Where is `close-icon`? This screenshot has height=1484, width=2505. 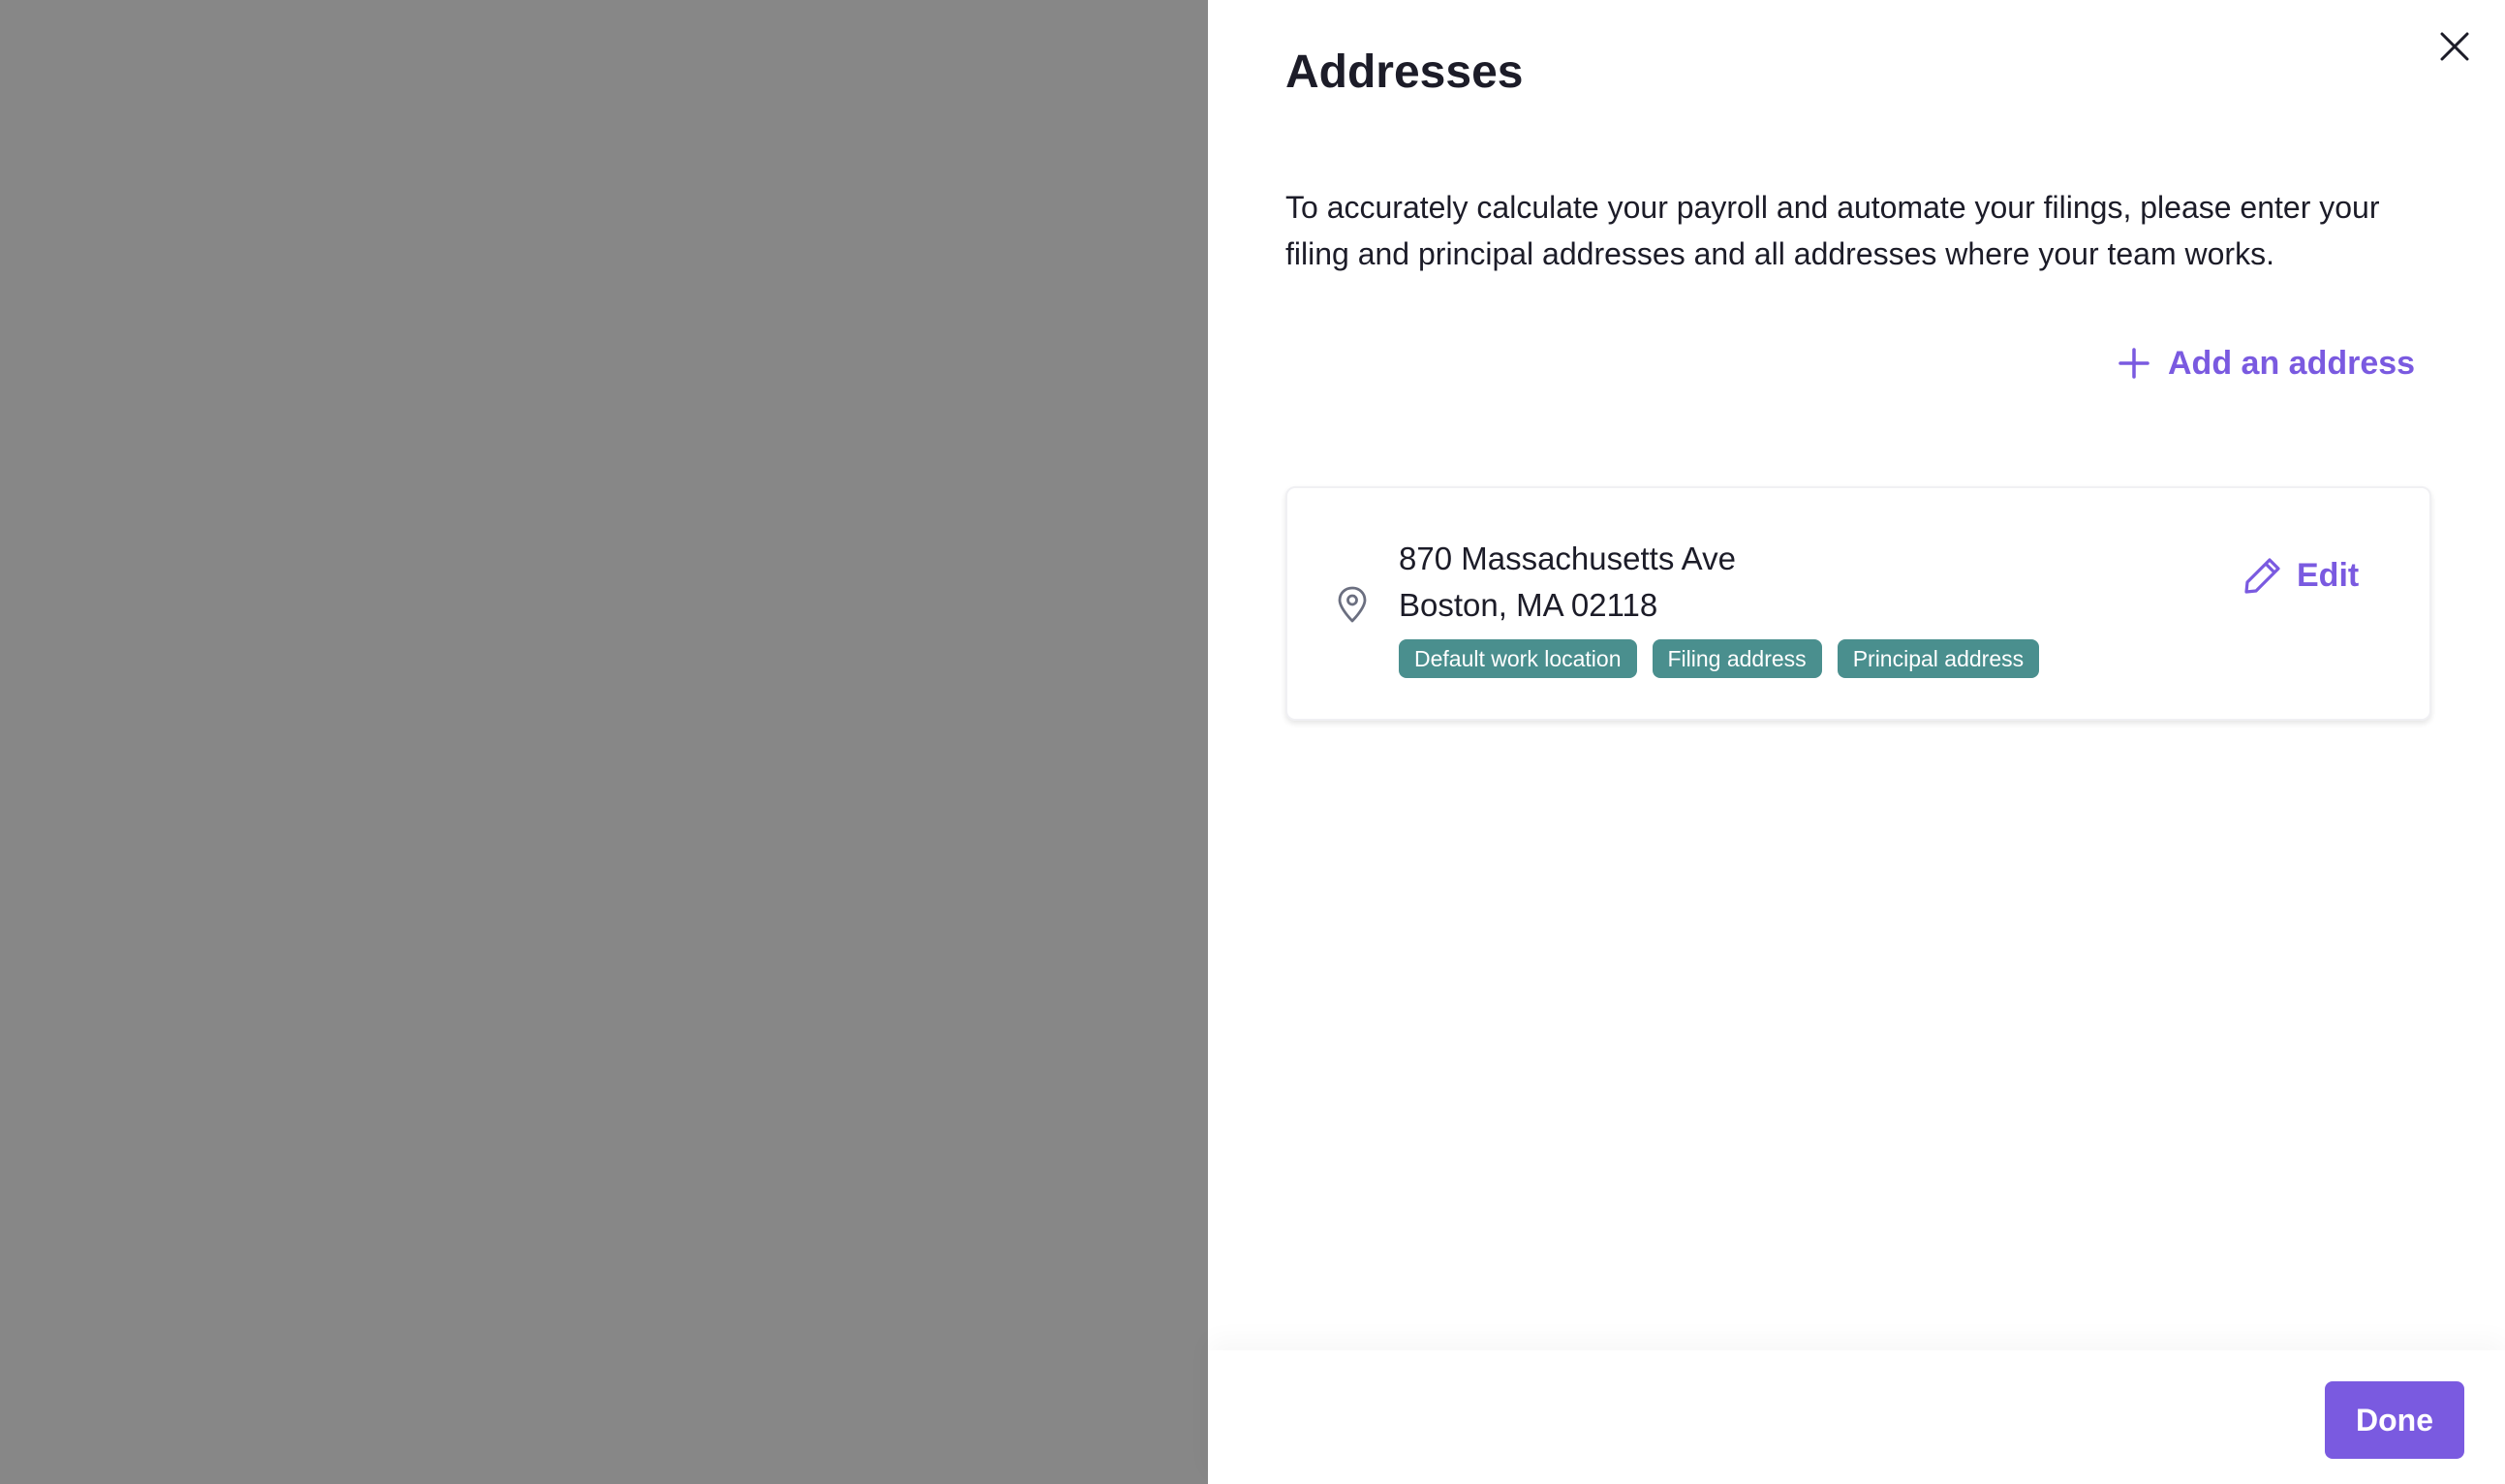 close-icon is located at coordinates (2454, 46).